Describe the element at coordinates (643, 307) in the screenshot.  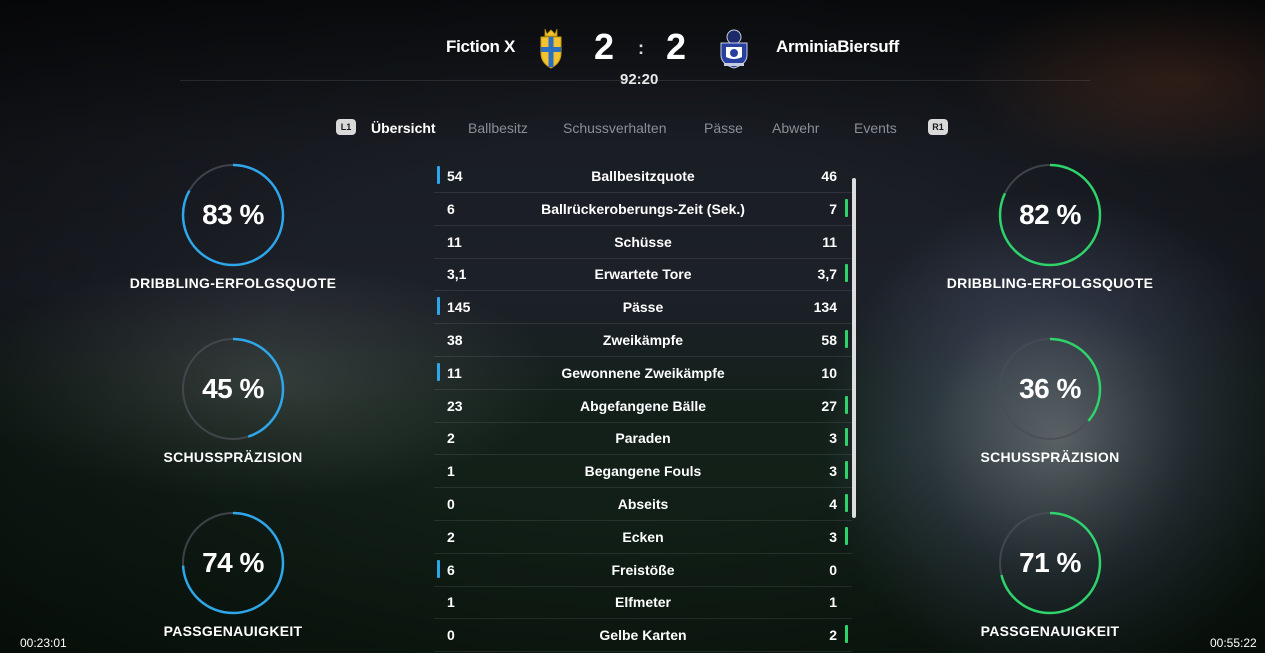
I see `stat-label: Pässe` at that location.